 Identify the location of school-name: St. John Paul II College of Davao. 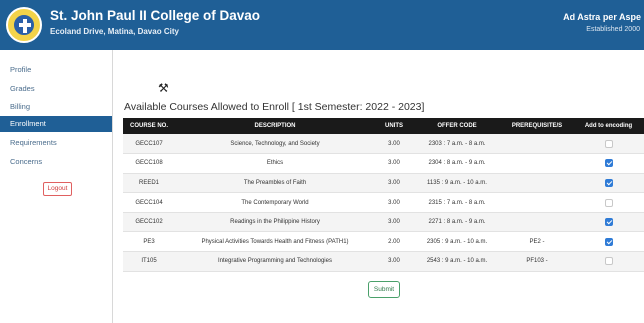
(155, 15).